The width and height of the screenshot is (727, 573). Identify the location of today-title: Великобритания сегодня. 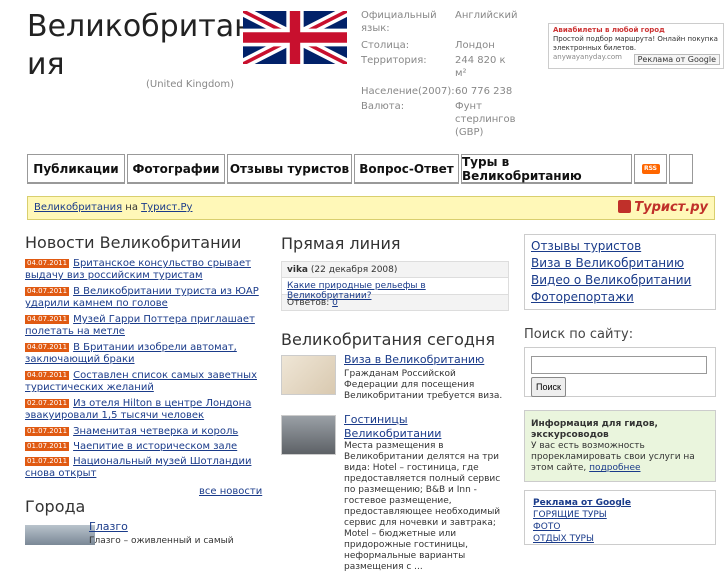
(388, 339).